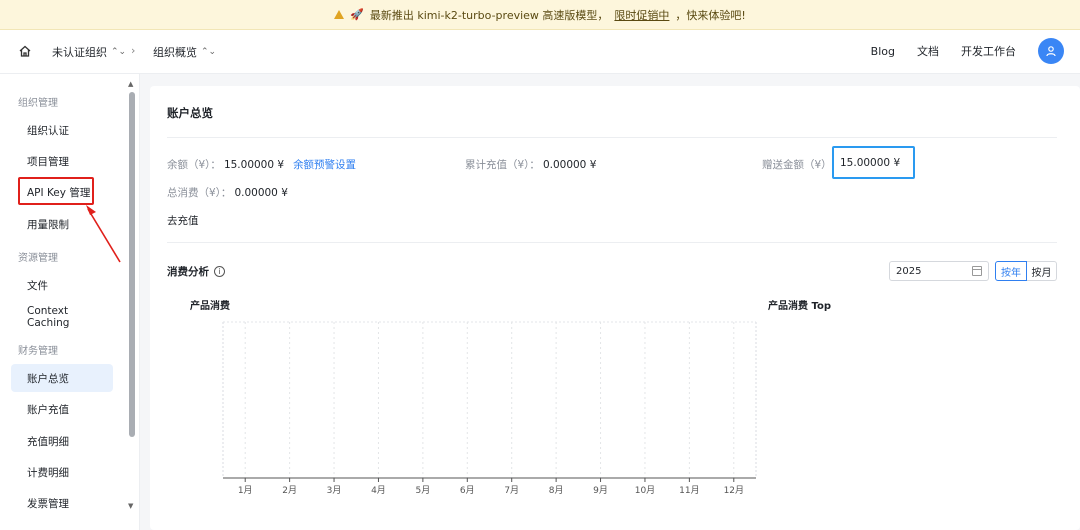  What do you see at coordinates (324, 164) in the screenshot?
I see `balance-alert-link: 余额预警设置` at bounding box center [324, 164].